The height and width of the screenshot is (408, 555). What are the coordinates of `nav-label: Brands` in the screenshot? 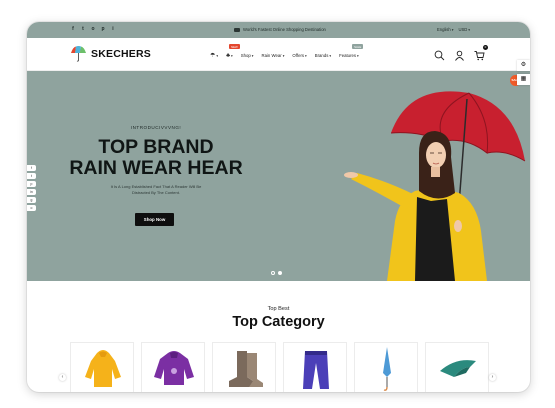 It's located at (321, 55).